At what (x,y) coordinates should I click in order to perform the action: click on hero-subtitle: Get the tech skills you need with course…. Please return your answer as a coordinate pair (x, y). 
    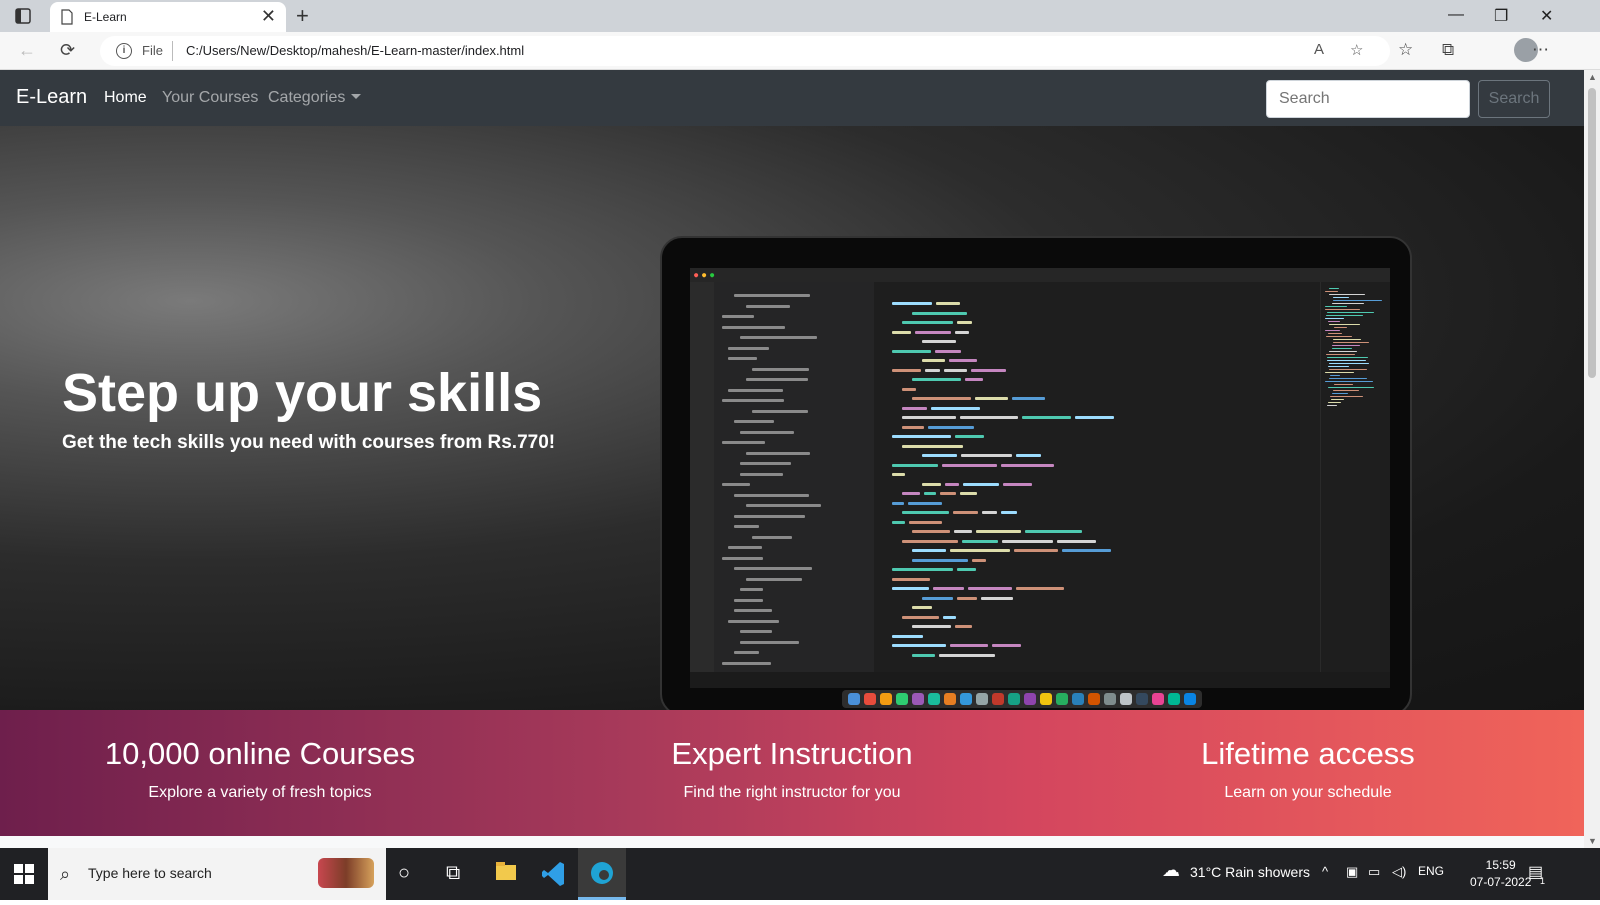
    Looking at the image, I should click on (309, 442).